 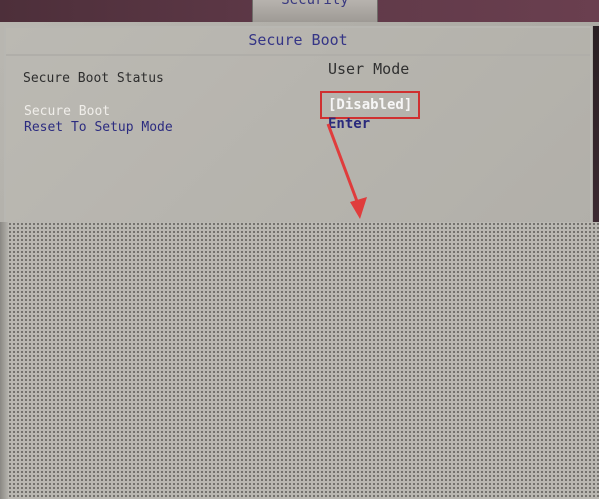 I want to click on menu-bar: Security, so click(x=299, y=11).